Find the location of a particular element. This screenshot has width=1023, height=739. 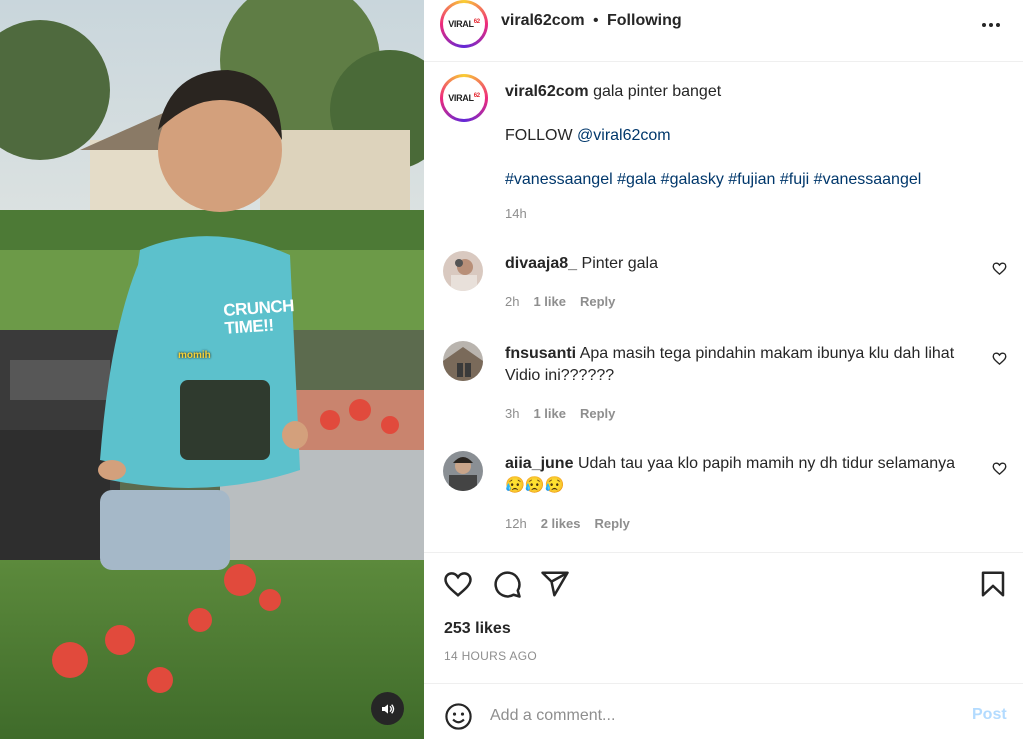

comment-body: divaaja8_ Pinter gala is located at coordinates (740, 264).